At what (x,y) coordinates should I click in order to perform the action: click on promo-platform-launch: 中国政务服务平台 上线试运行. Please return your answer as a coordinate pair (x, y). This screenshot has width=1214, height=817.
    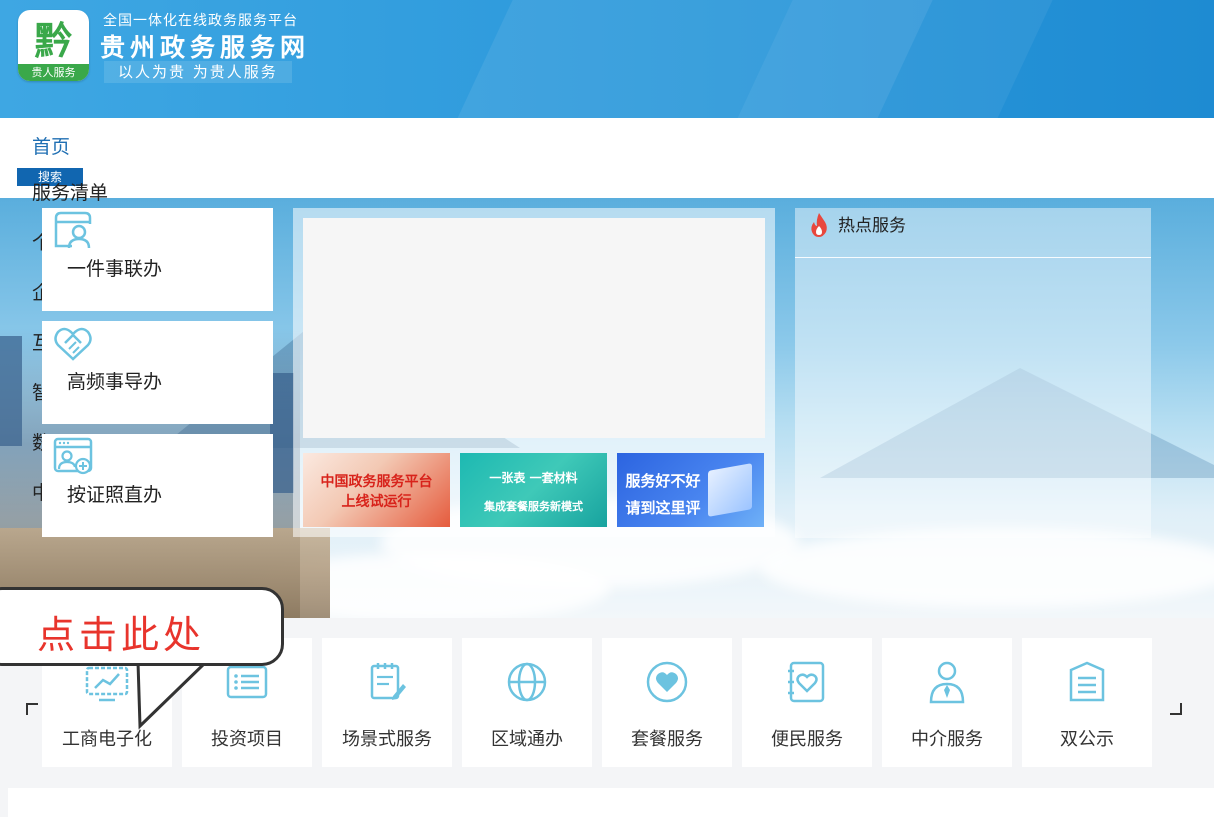
    Looking at the image, I should click on (376, 490).